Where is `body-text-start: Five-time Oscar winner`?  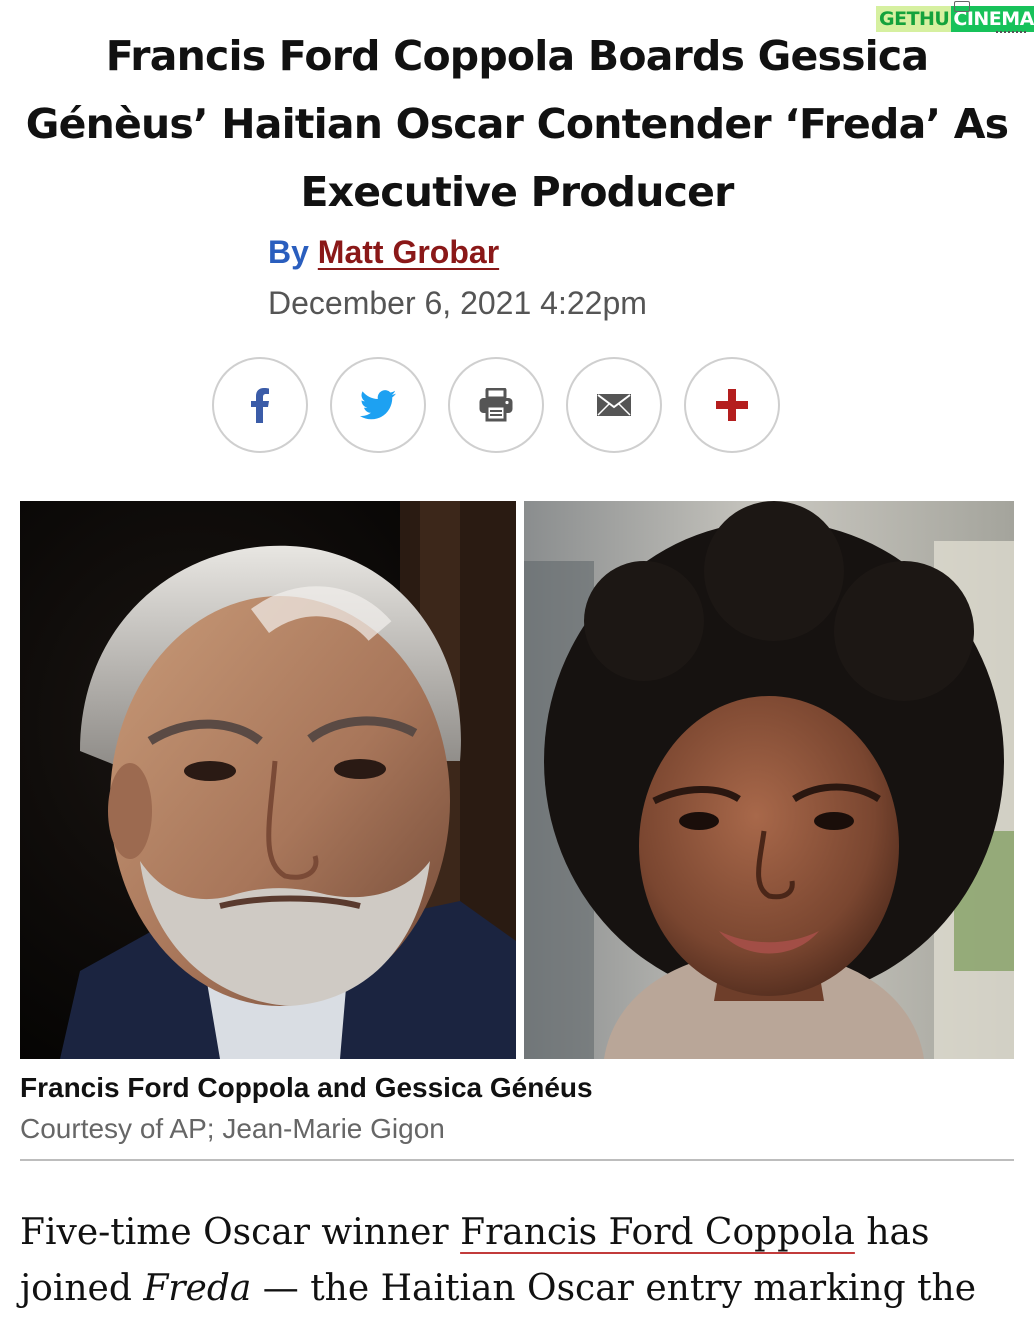
body-text-start: Five-time Oscar winner is located at coordinates (240, 1232).